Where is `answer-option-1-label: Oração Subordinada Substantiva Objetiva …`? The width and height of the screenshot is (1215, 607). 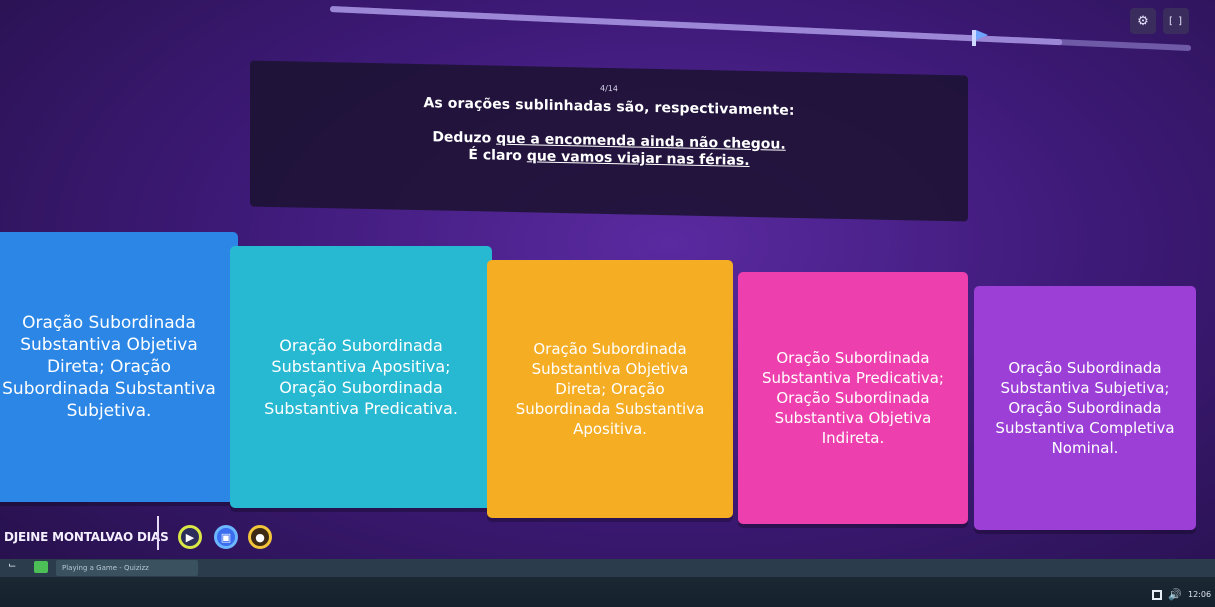
answer-option-1-label: Oração Subordinada Substantiva Objetiva … is located at coordinates (109, 367).